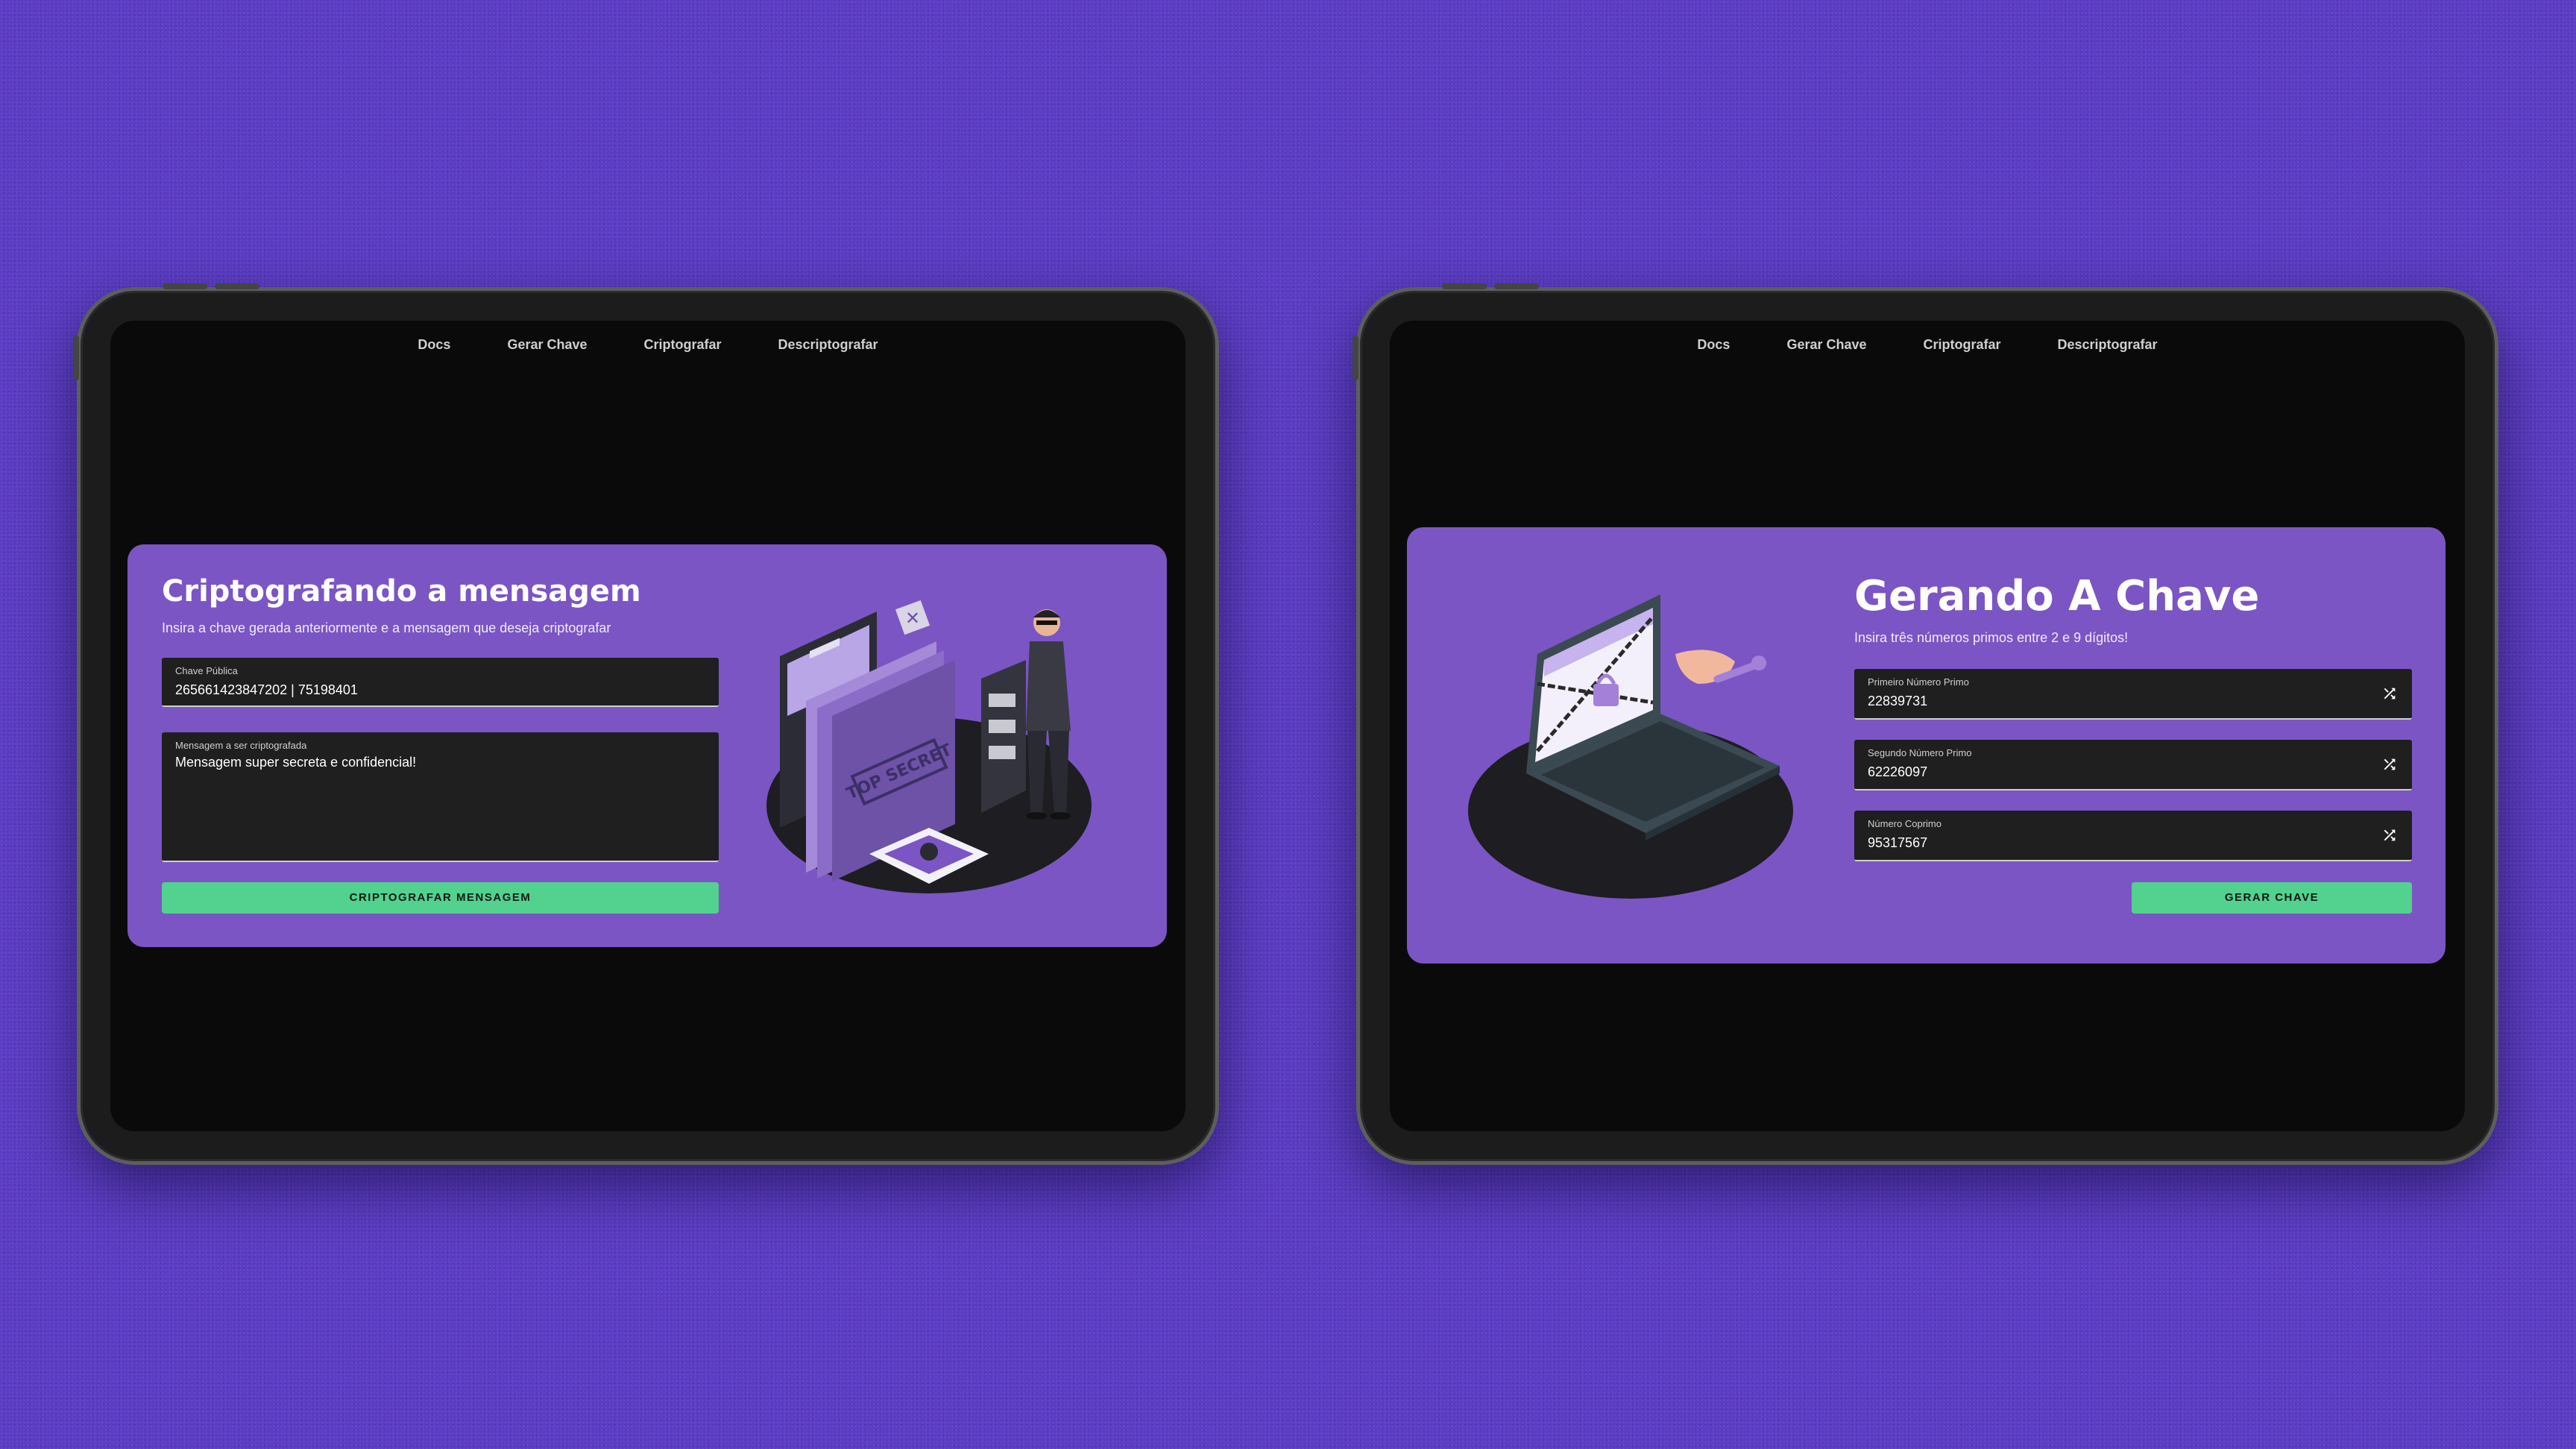  I want to click on message-value: Mensagem super secreta e confidencial!, so click(296, 762).